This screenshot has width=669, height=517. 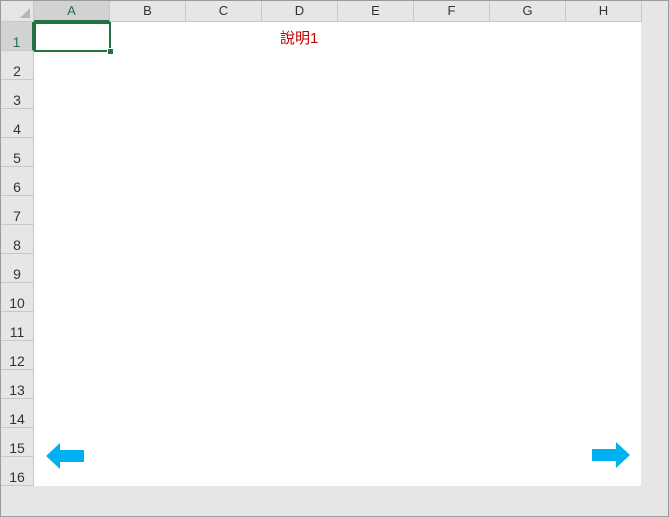 What do you see at coordinates (604, 11) in the screenshot?
I see `column-header-h: H` at bounding box center [604, 11].